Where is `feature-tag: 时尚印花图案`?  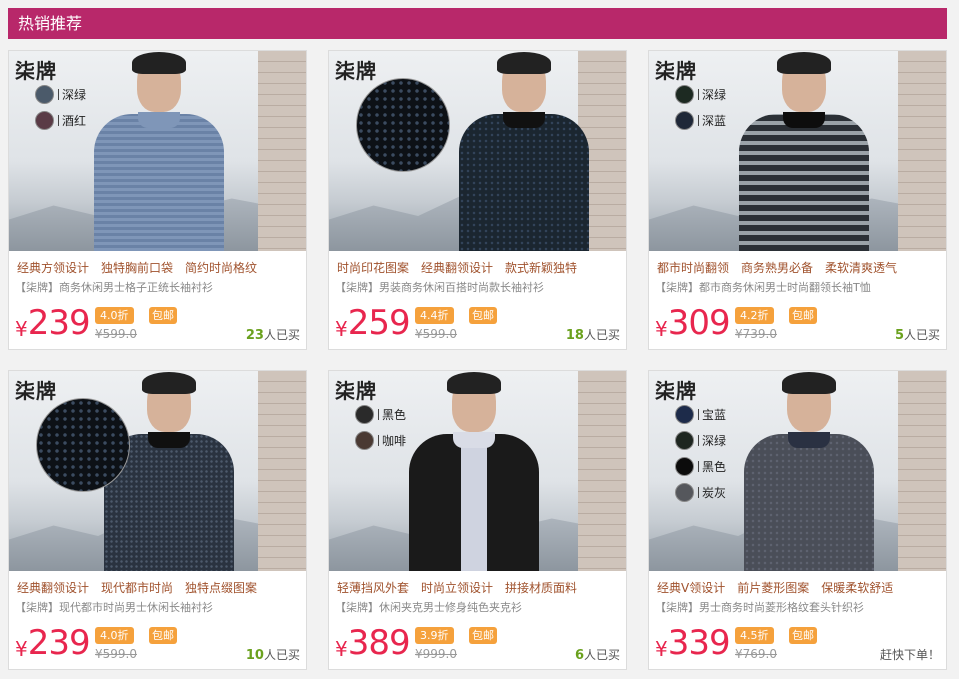
feature-tag: 时尚印花图案 is located at coordinates (373, 268).